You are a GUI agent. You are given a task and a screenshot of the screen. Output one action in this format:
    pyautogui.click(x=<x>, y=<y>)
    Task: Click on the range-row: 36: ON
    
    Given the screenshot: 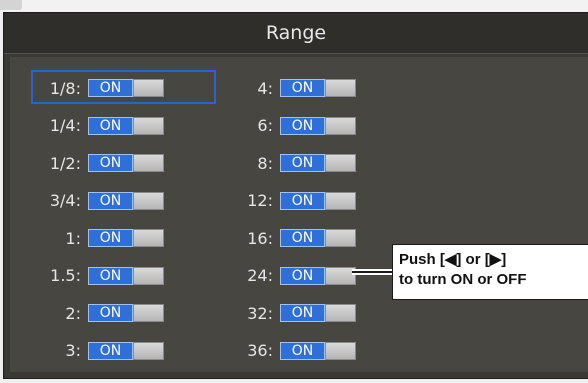 What is the action you would take?
    pyautogui.click(x=295, y=351)
    